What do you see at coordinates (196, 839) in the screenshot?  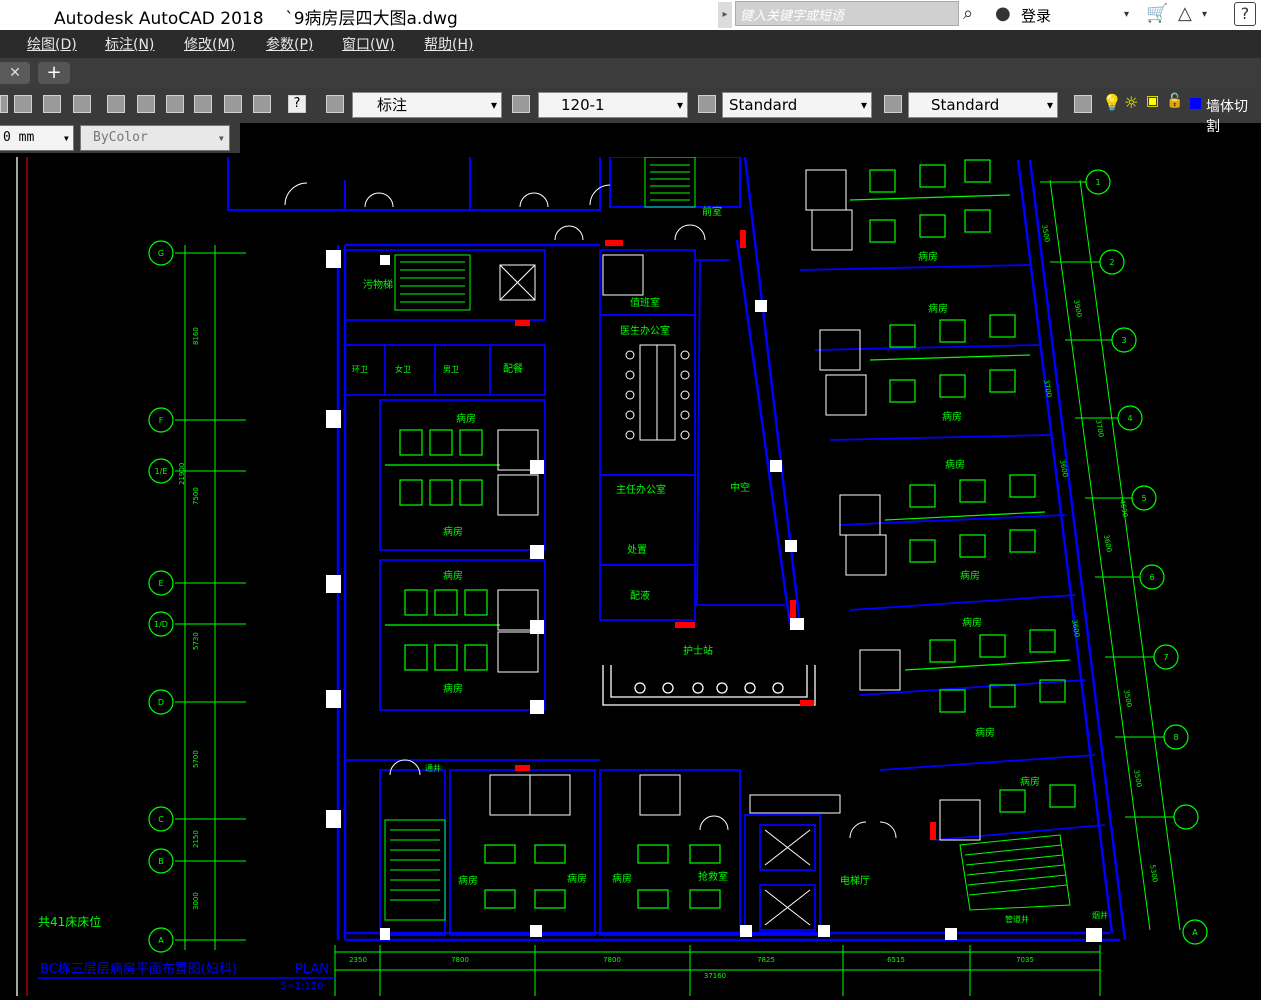 I see `svg-text: 2150` at bounding box center [196, 839].